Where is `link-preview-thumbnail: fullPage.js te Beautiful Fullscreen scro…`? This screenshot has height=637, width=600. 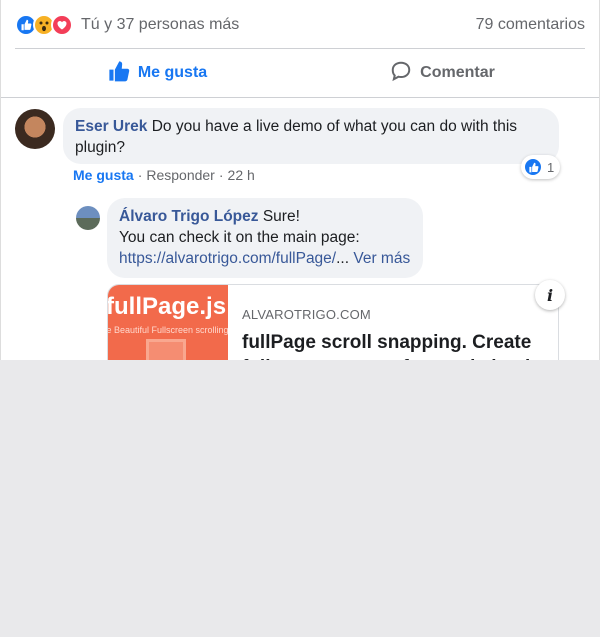 link-preview-thumbnail: fullPage.js te Beautiful Fullscreen scro… is located at coordinates (168, 322).